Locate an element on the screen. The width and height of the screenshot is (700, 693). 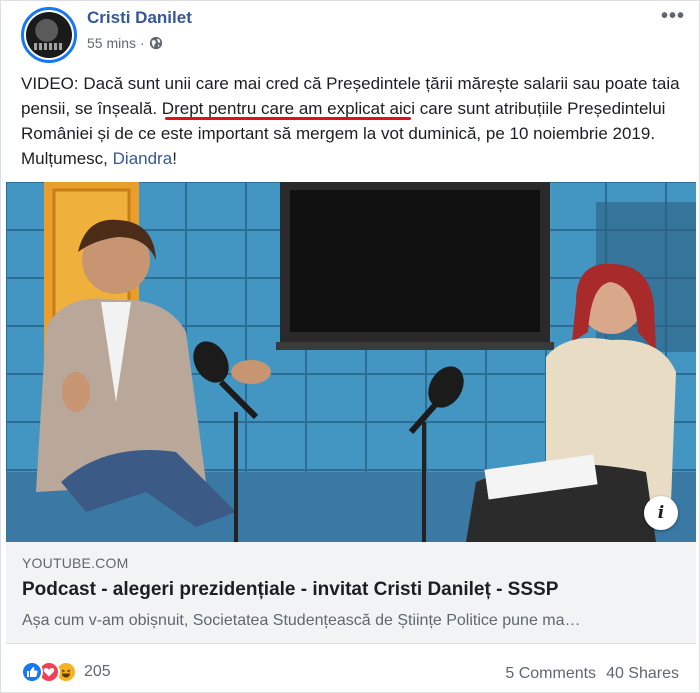
post-meta: 55 mins · is located at coordinates (125, 43).